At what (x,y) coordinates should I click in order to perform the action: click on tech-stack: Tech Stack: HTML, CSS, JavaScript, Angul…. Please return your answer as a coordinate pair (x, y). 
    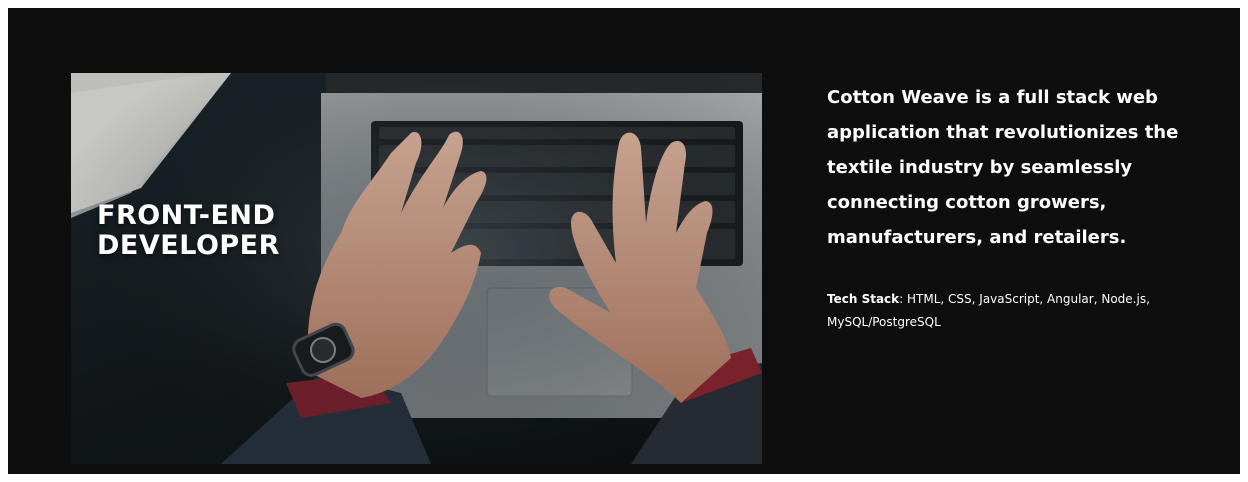
    Looking at the image, I should click on (1007, 311).